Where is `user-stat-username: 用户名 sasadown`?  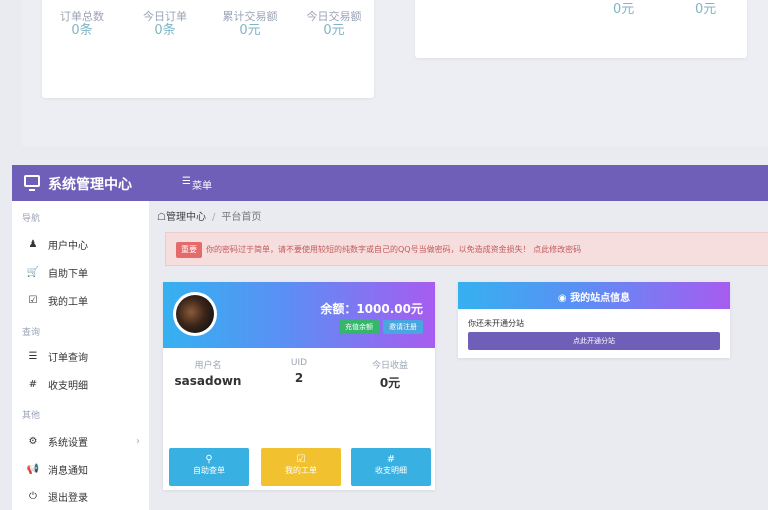
user-stat-username: 用户名 sasadown is located at coordinates (208, 373).